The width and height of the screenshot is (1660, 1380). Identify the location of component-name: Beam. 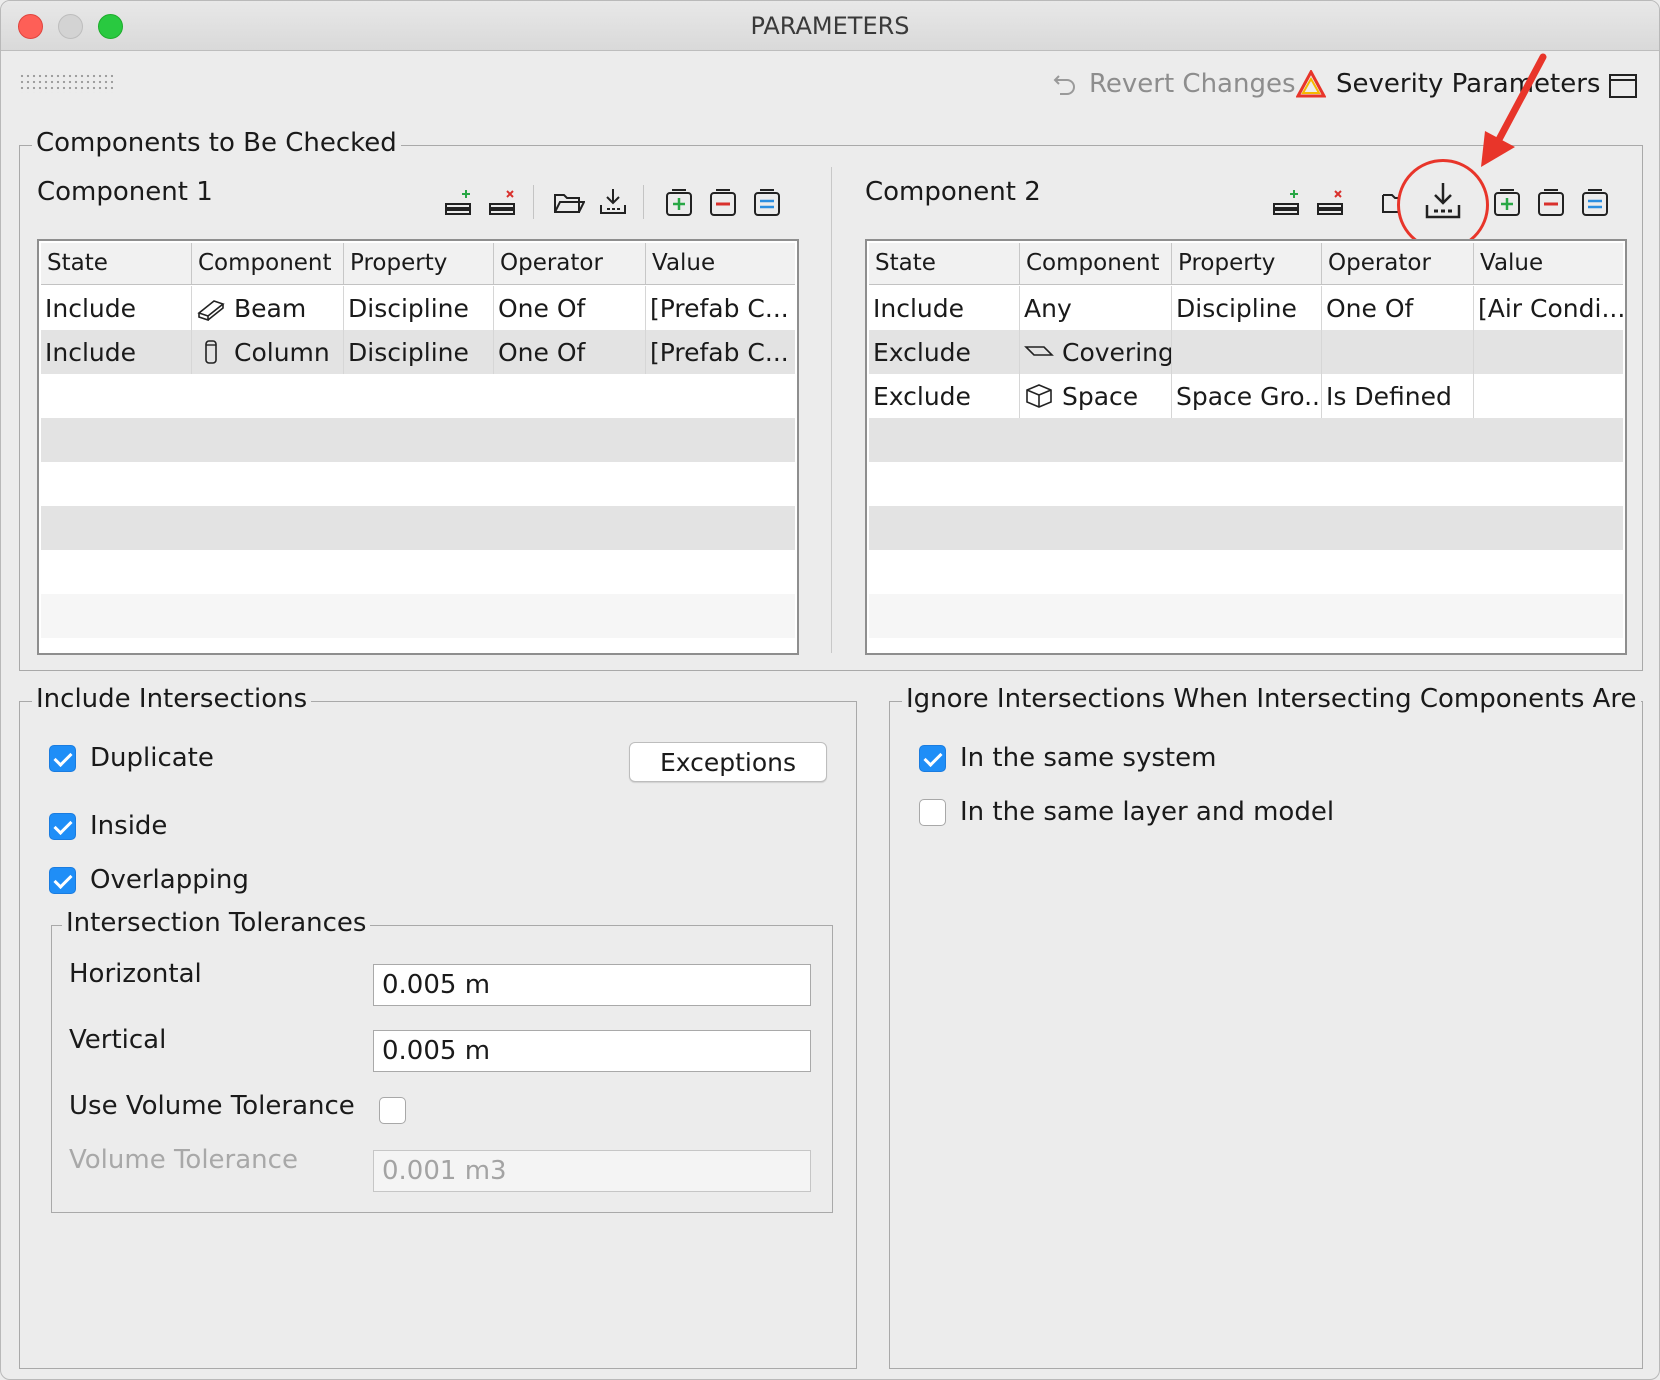
(270, 308).